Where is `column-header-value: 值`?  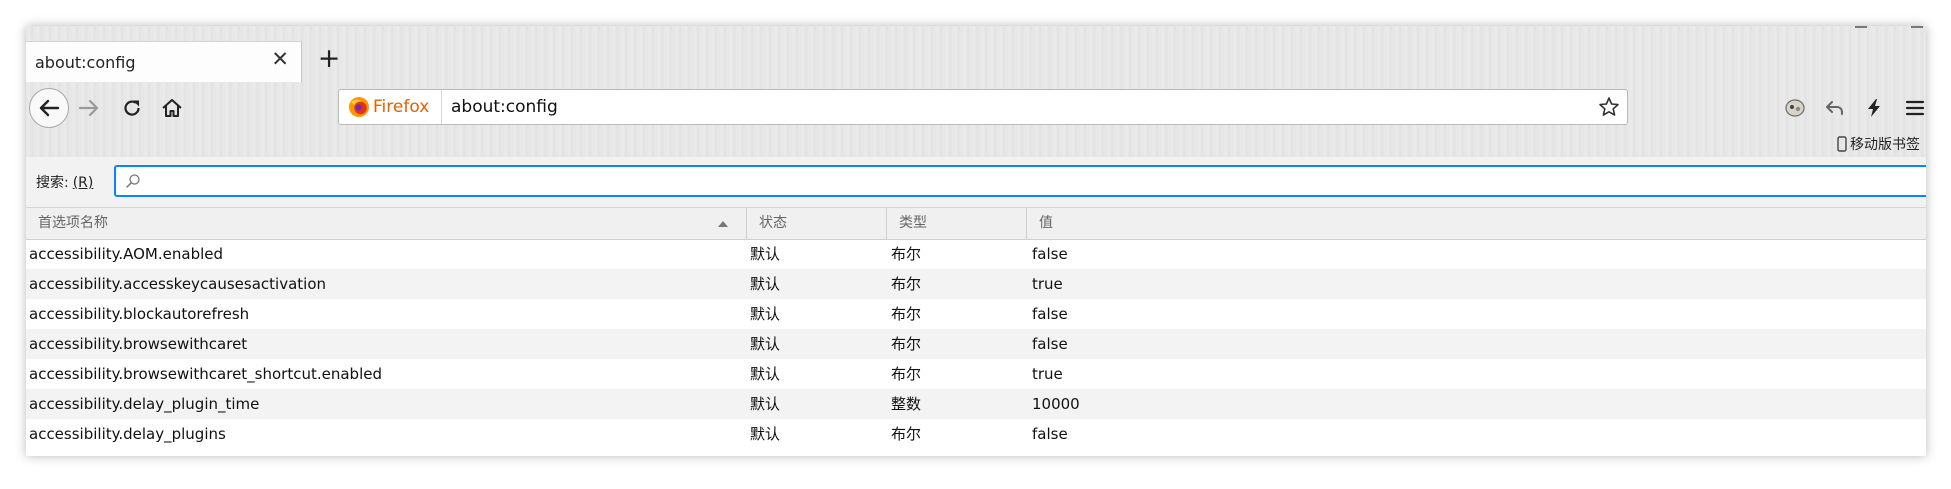
column-header-value: 值 is located at coordinates (1476, 223).